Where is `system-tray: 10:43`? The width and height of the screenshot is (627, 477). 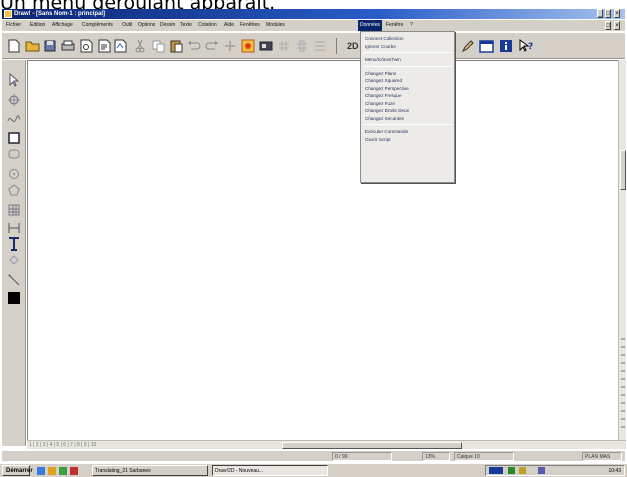 system-tray: 10:43 is located at coordinates (555, 470).